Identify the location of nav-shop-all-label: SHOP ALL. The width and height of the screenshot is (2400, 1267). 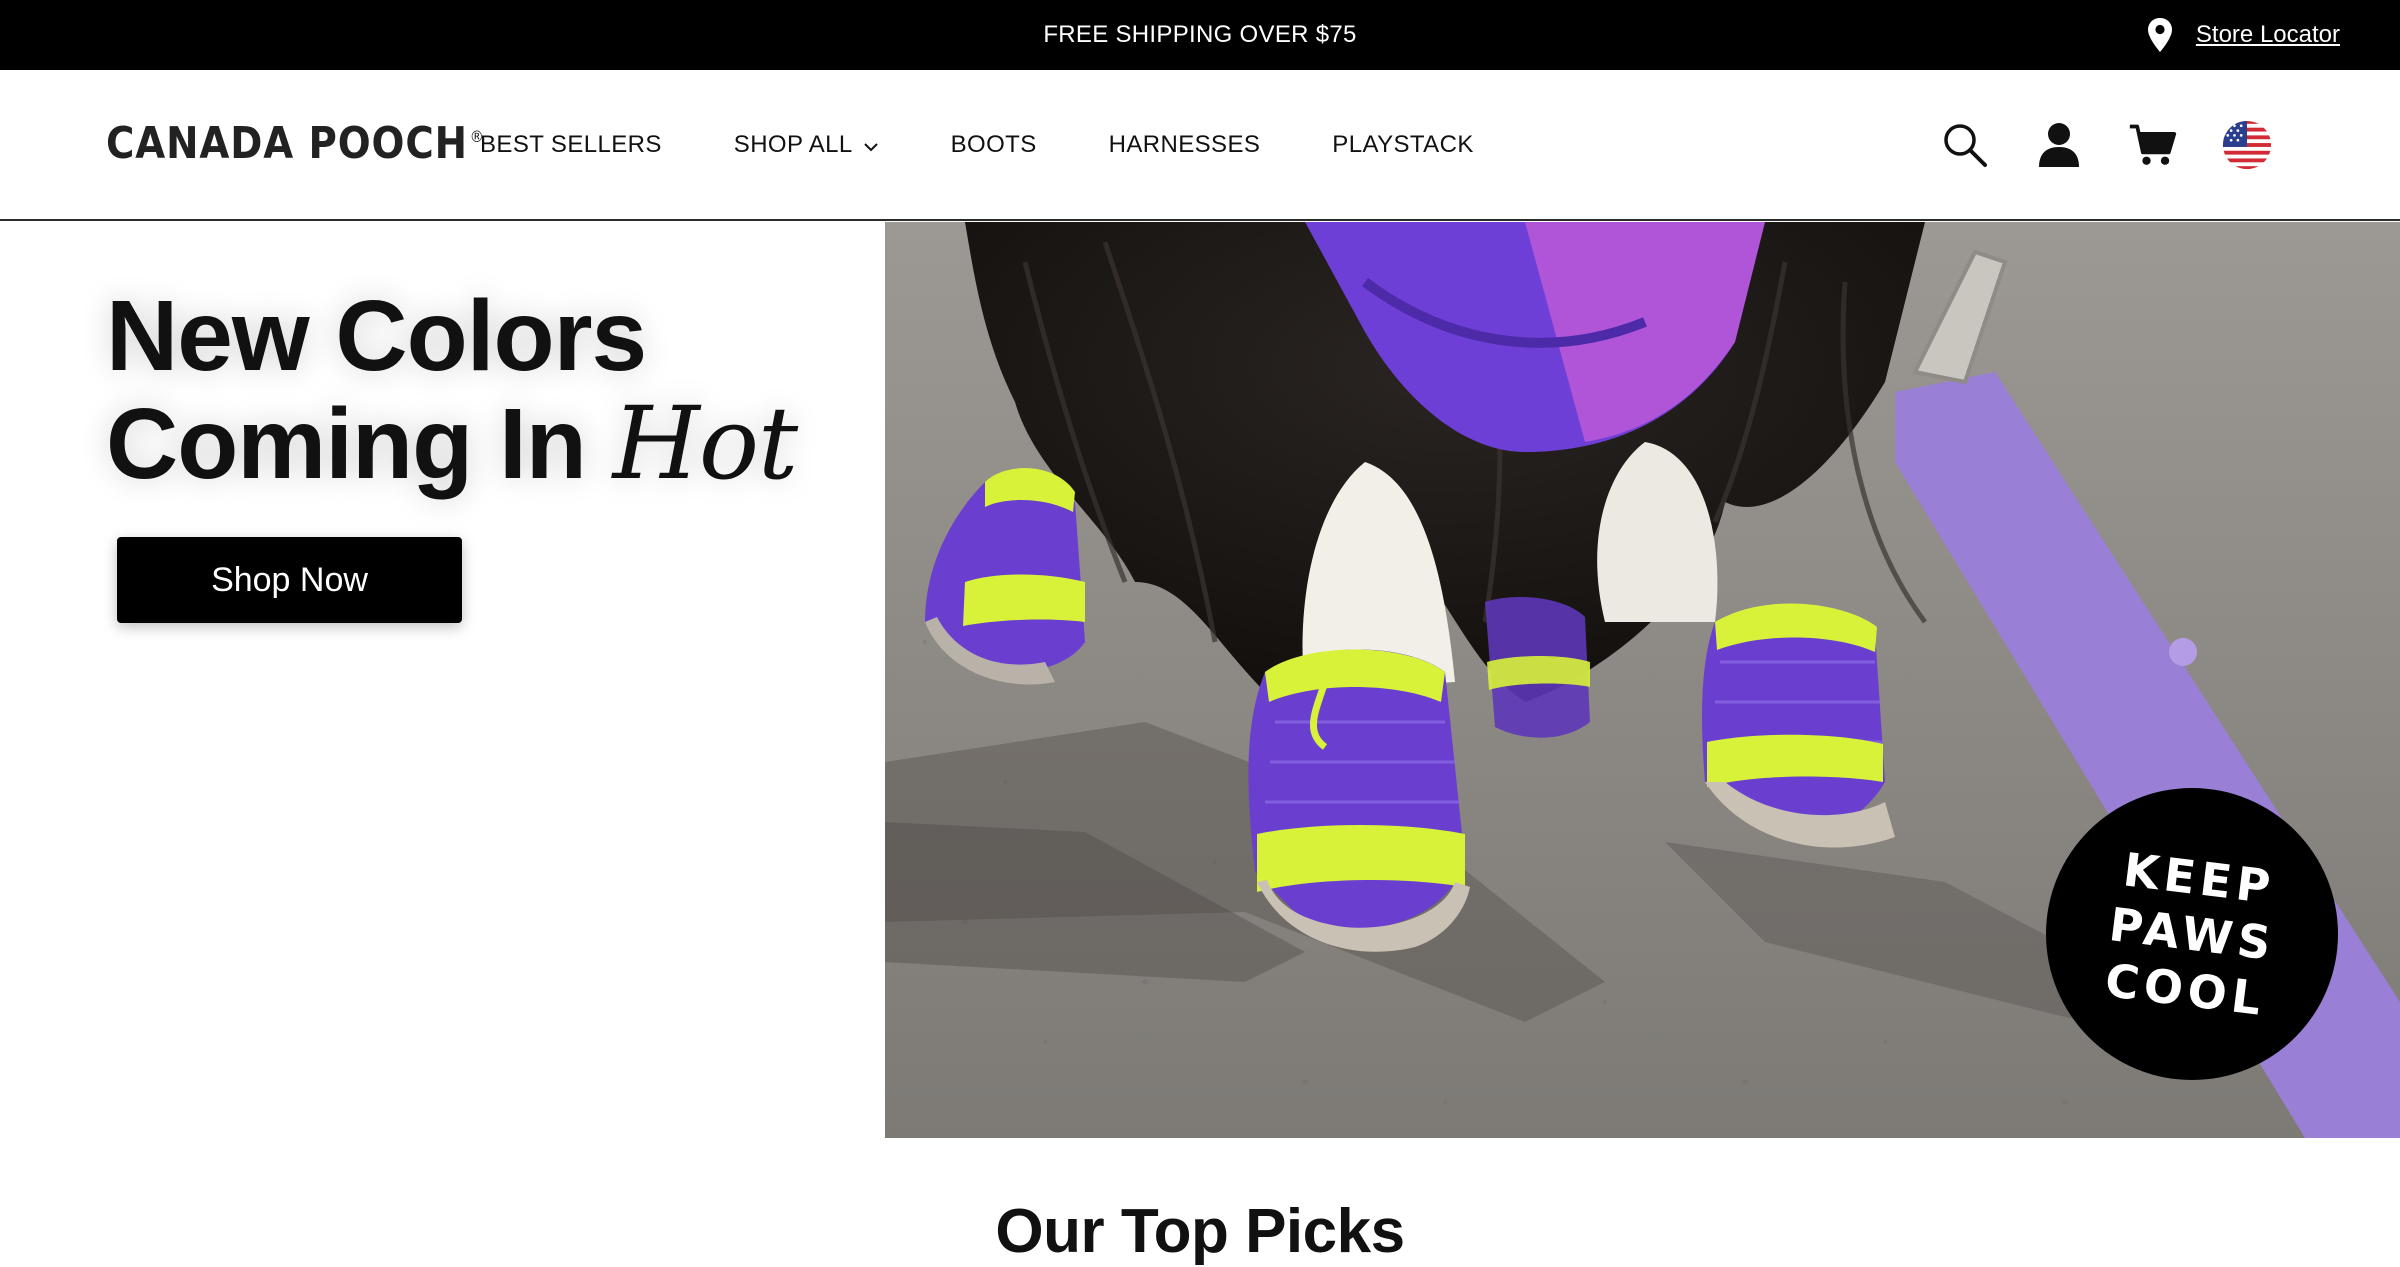
(793, 145).